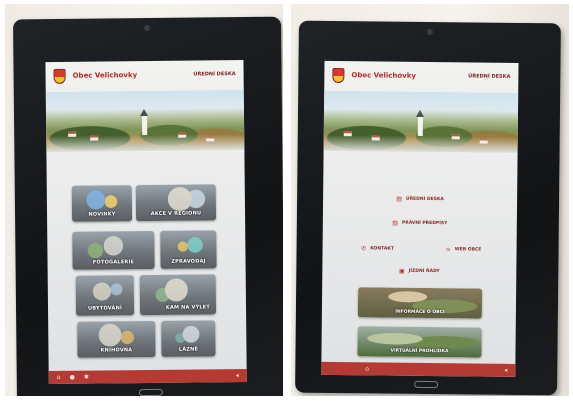 This screenshot has height=401, width=573. Describe the element at coordinates (424, 223) in the screenshot. I see `menu-item-label: PRÁVNÍ PŘEDPISY` at that location.